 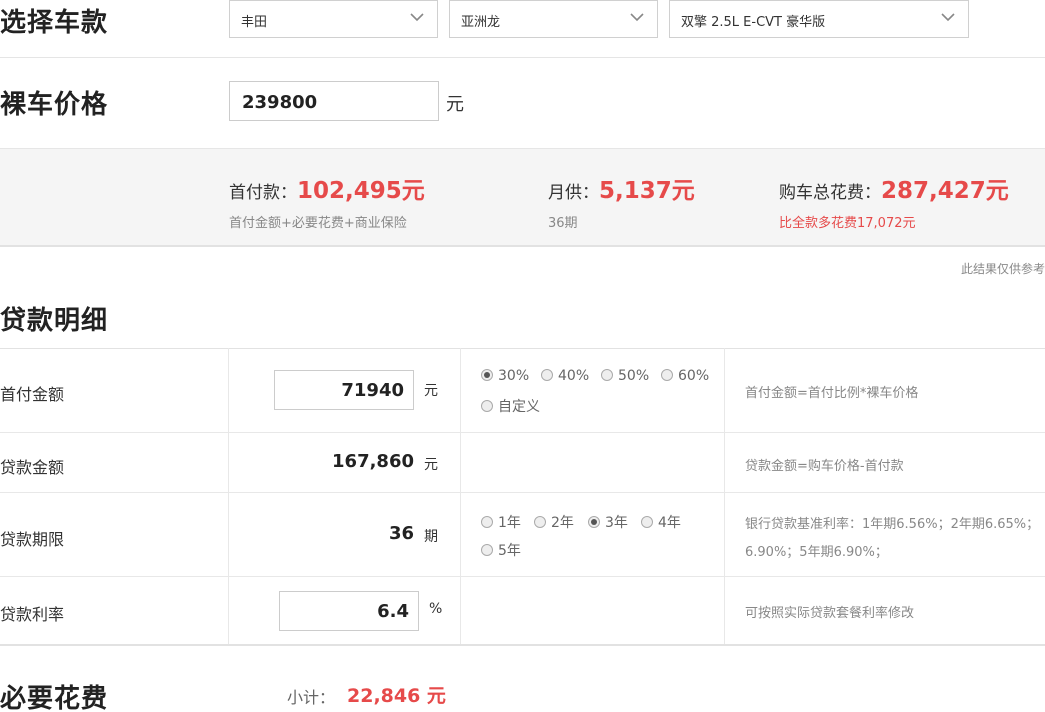 I want to click on series-select: 亚洲龙, so click(x=553, y=19).